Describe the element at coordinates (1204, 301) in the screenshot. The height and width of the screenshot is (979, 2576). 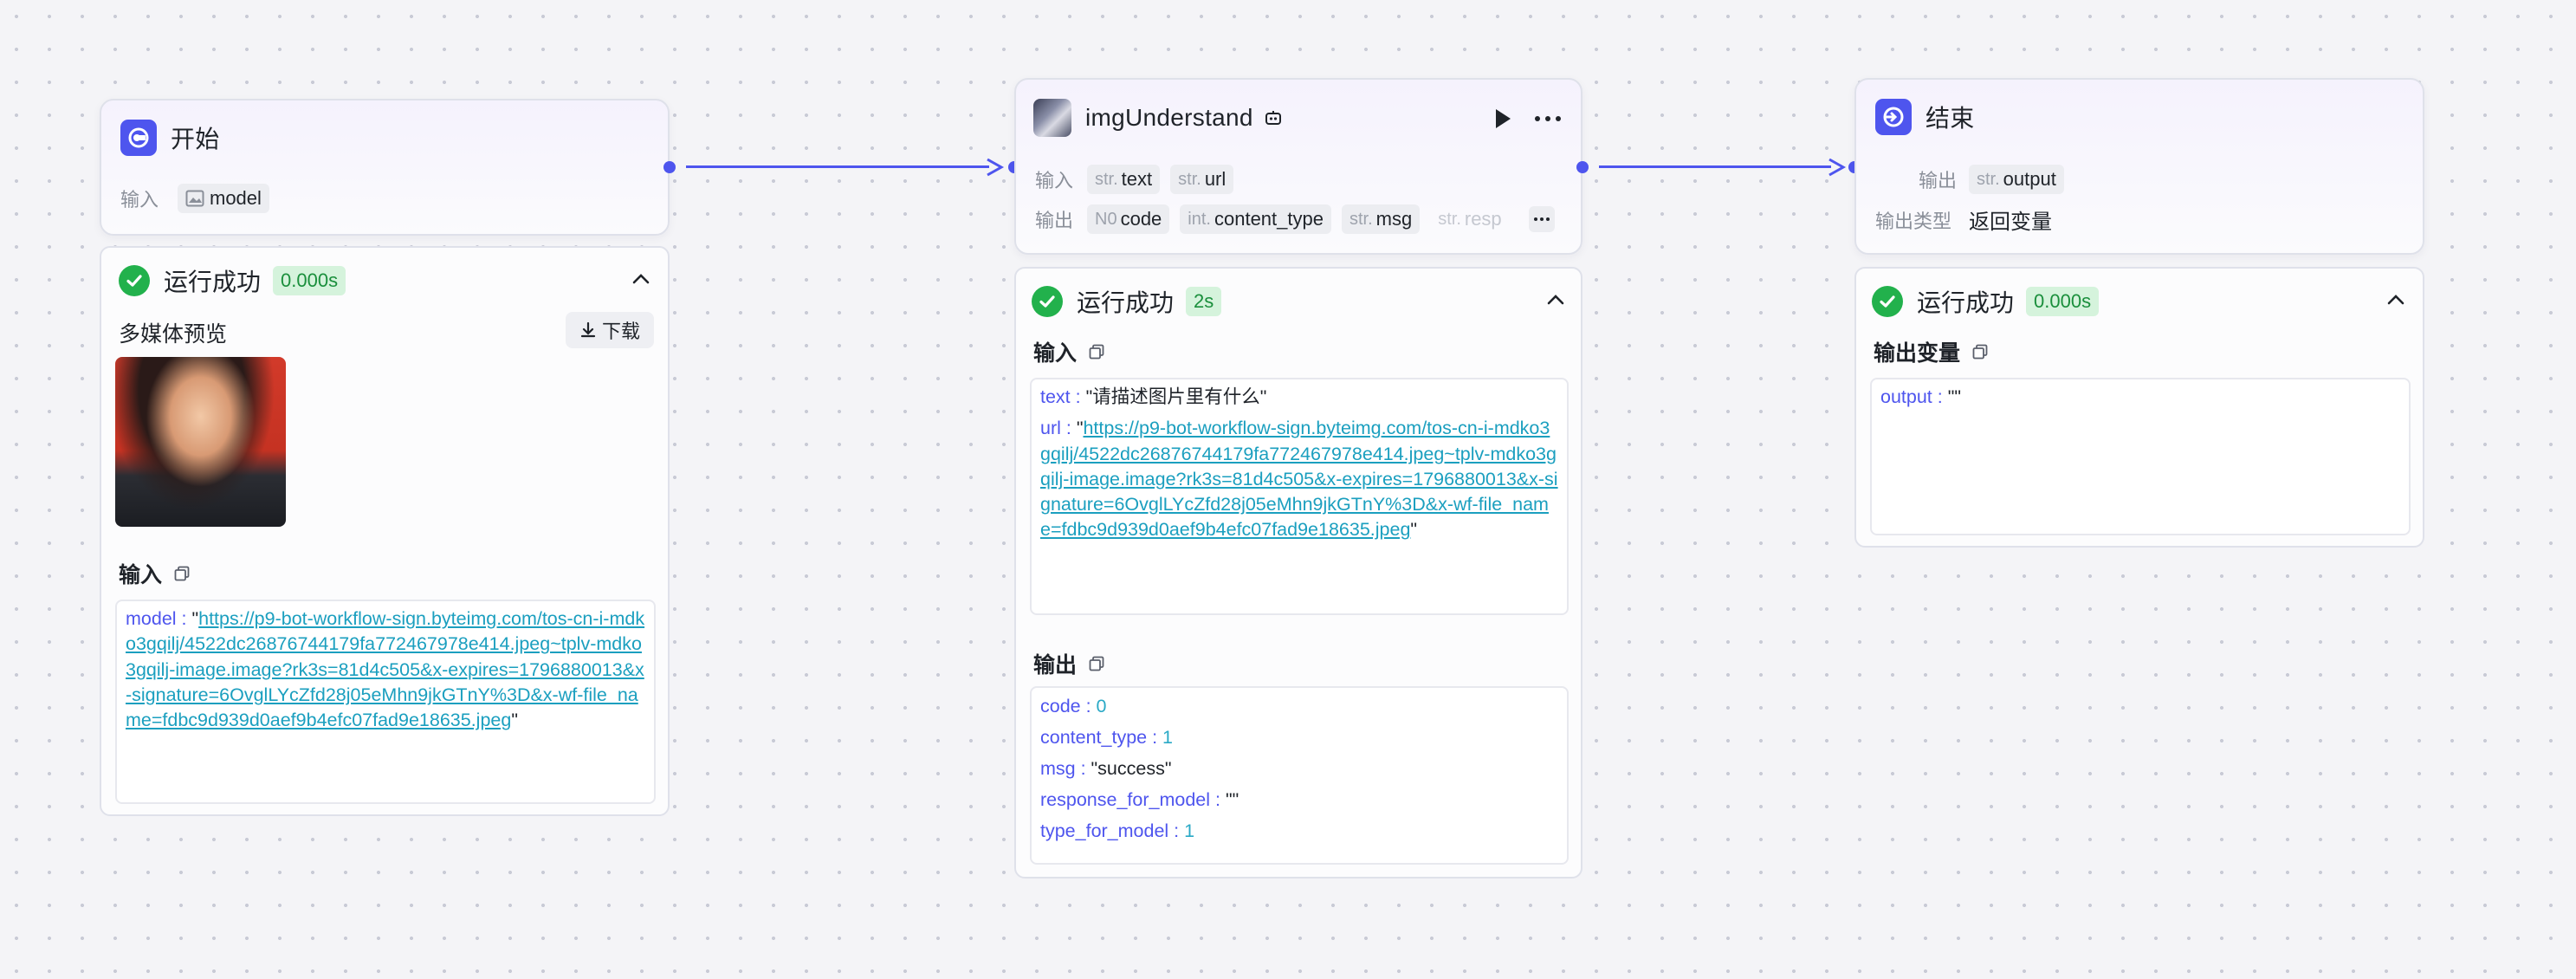
I see `img-duration-badge: 2s` at that location.